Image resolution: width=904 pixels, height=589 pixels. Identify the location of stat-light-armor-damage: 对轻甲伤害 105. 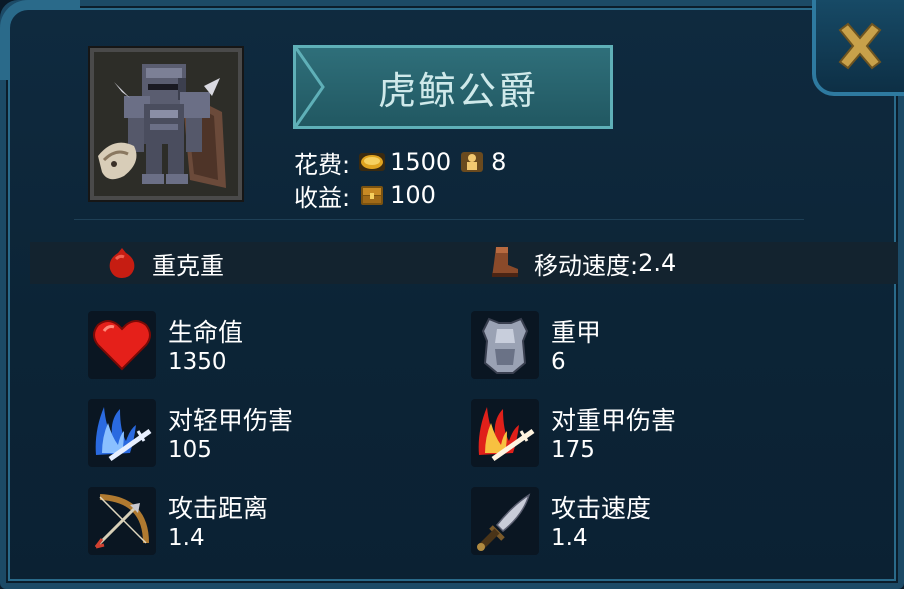
(268, 435).